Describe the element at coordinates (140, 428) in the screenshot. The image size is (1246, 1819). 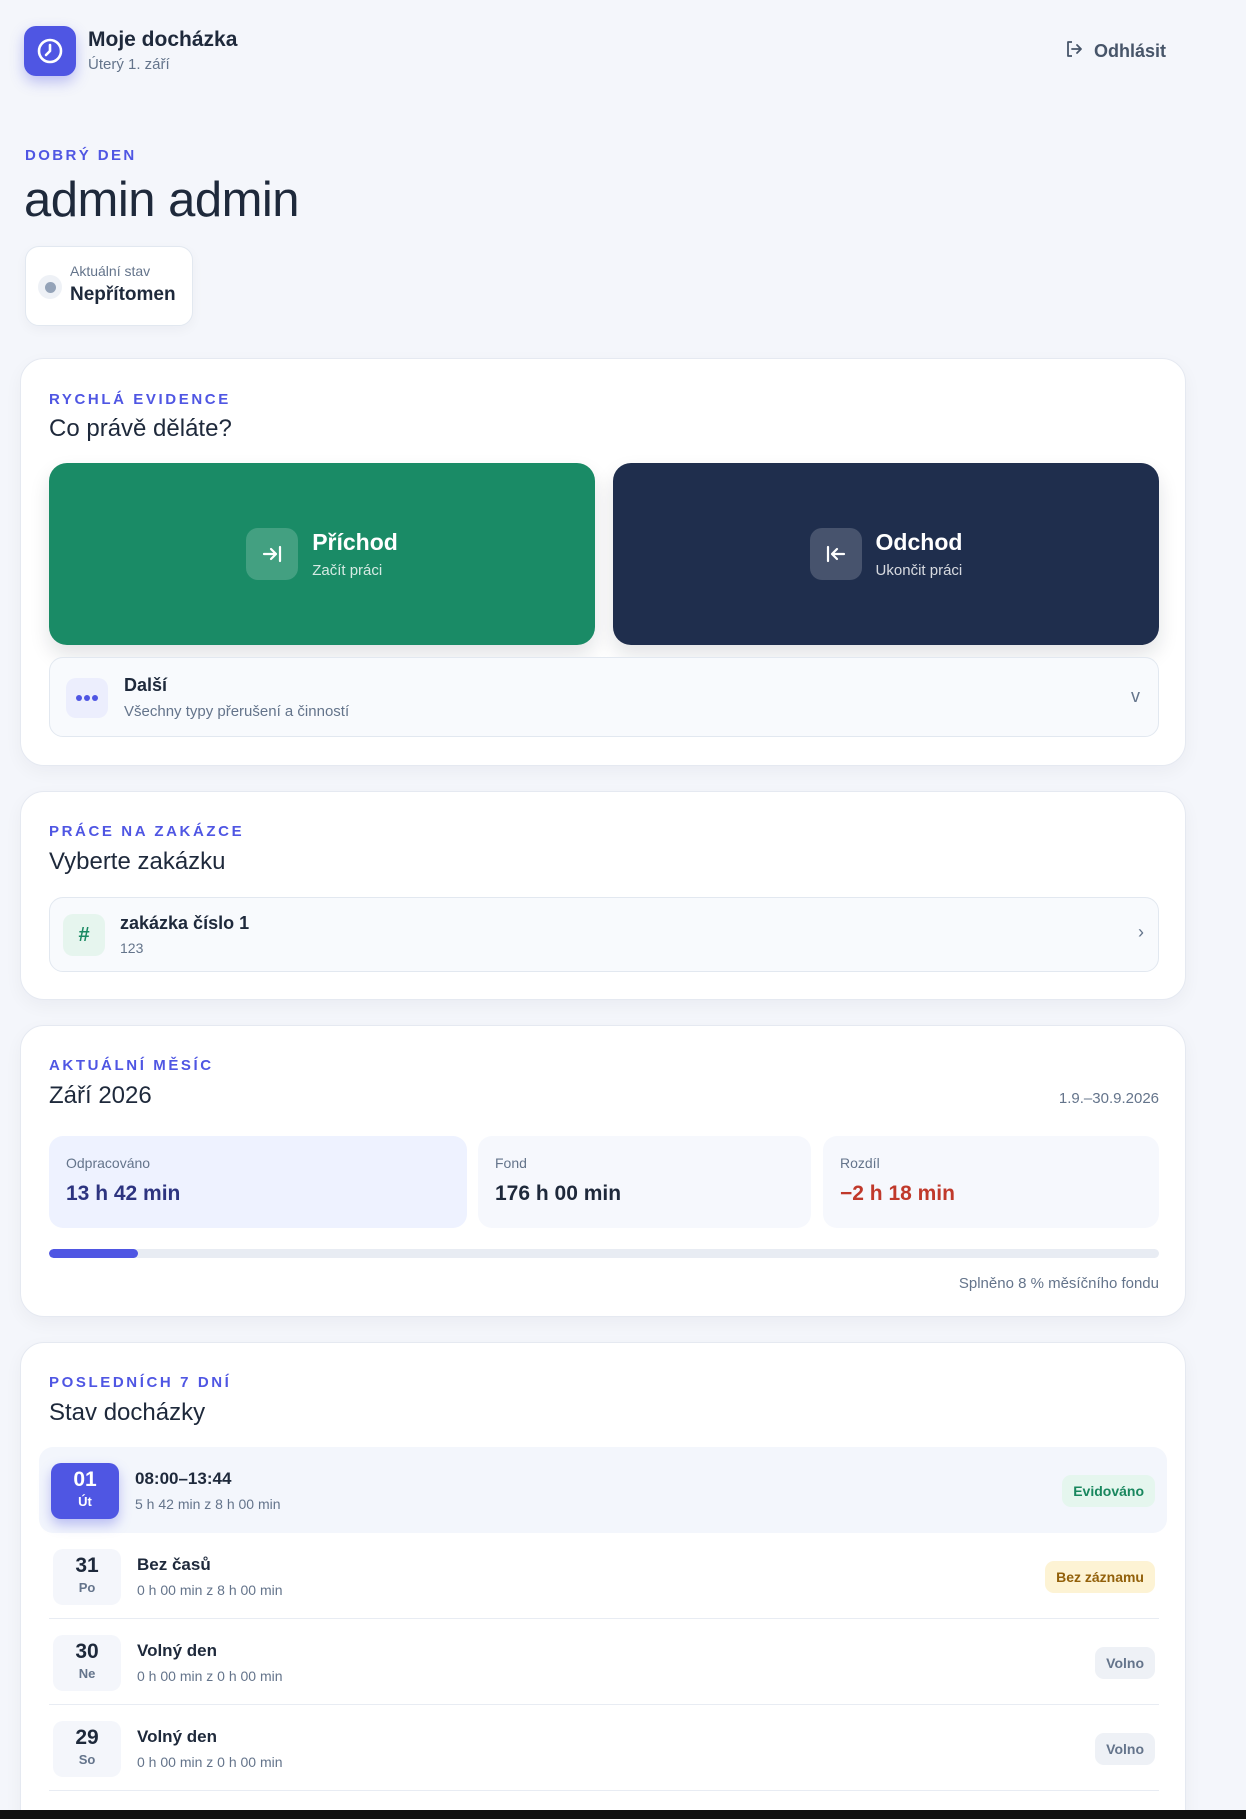
I see `quick-title: Co právě děláte?` at that location.